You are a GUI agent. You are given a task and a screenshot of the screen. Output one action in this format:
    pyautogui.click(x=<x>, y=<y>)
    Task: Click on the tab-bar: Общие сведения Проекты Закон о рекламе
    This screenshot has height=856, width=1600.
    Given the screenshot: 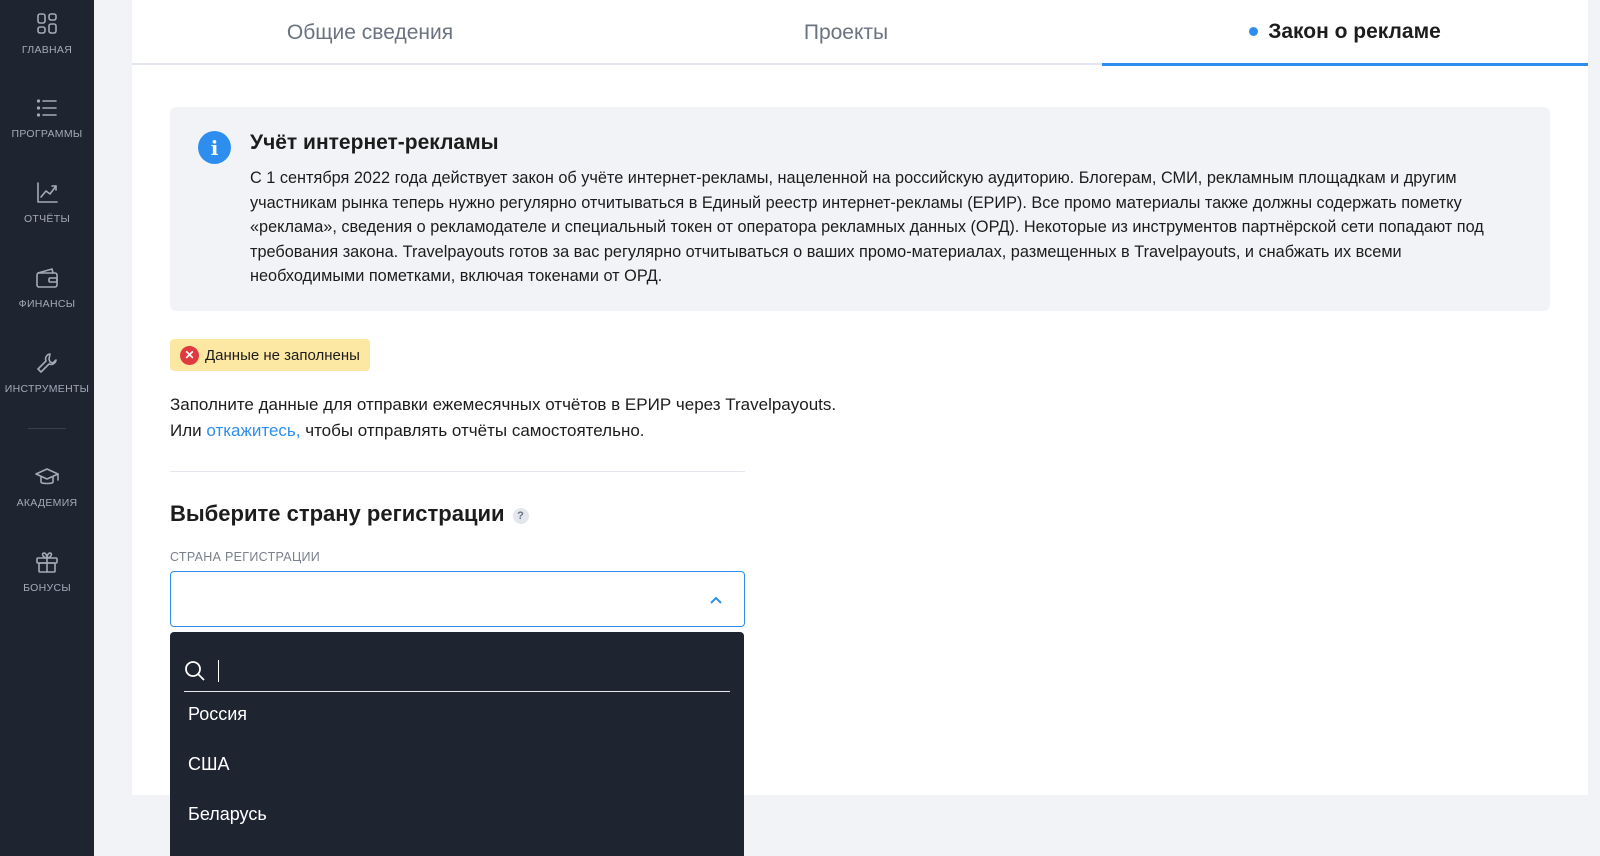 What is the action you would take?
    pyautogui.click(x=860, y=33)
    